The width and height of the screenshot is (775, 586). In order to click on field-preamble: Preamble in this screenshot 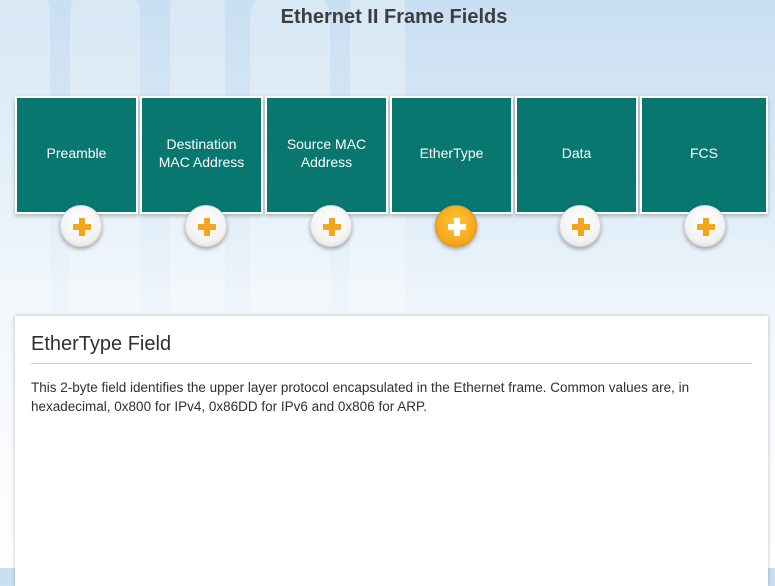, I will do `click(76, 155)`.